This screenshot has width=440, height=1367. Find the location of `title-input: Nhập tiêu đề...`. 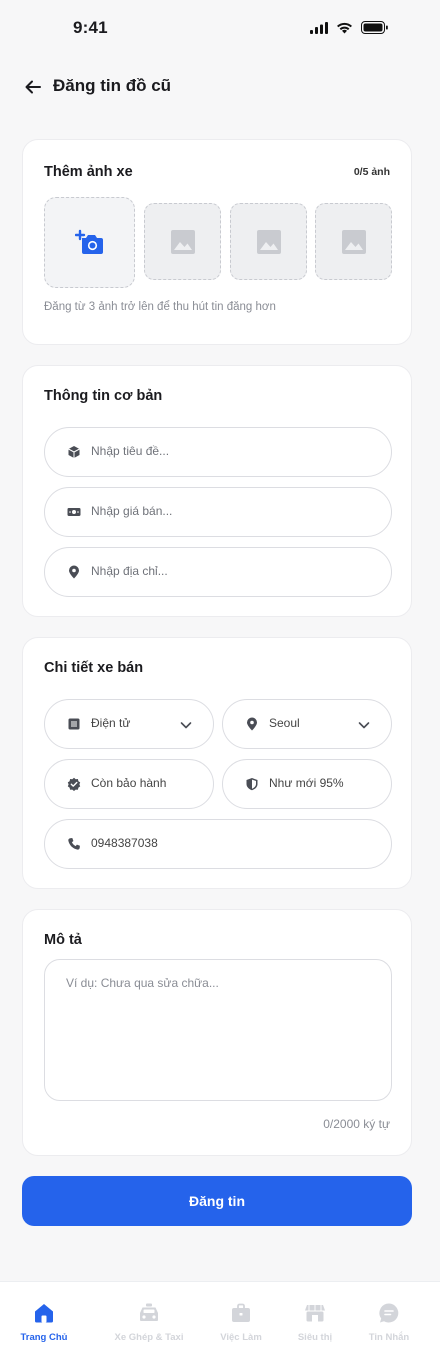

title-input: Nhập tiêu đề... is located at coordinates (218, 452).